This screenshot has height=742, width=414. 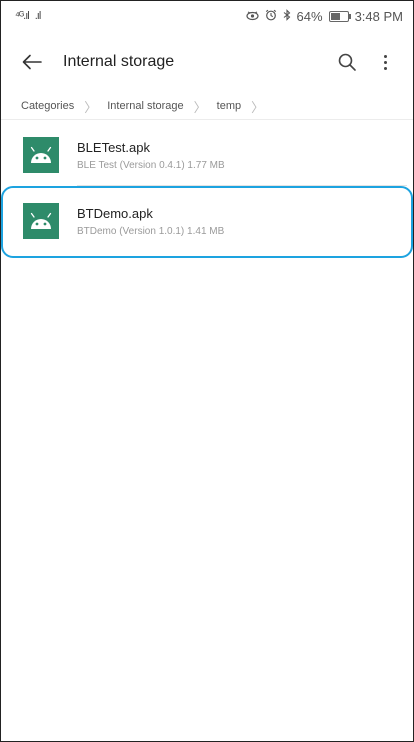 What do you see at coordinates (119, 61) in the screenshot?
I see `page-title: Internal storage` at bounding box center [119, 61].